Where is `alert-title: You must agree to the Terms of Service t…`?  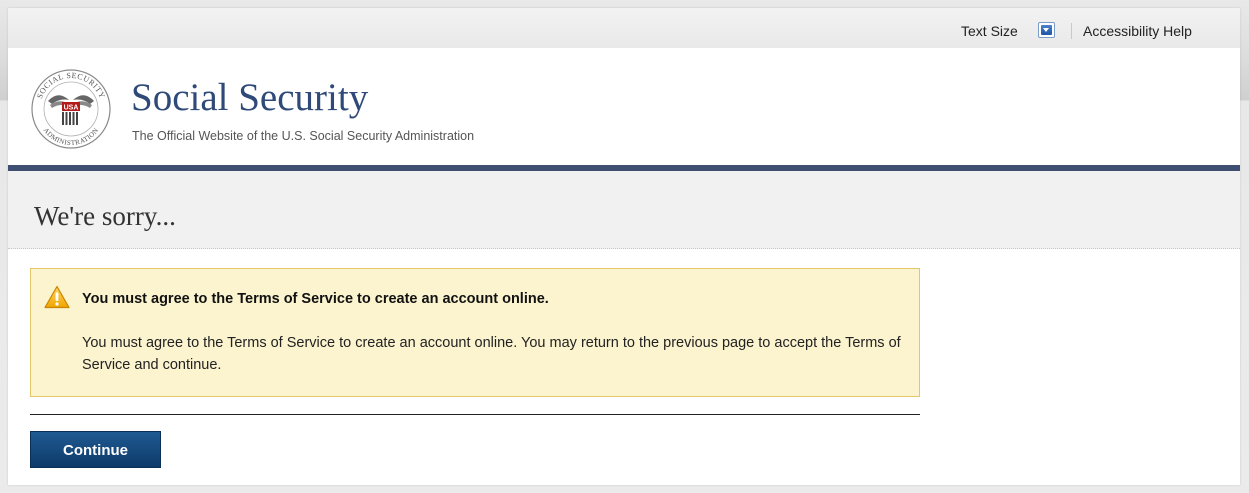
alert-title: You must agree to the Terms of Service t… is located at coordinates (315, 299).